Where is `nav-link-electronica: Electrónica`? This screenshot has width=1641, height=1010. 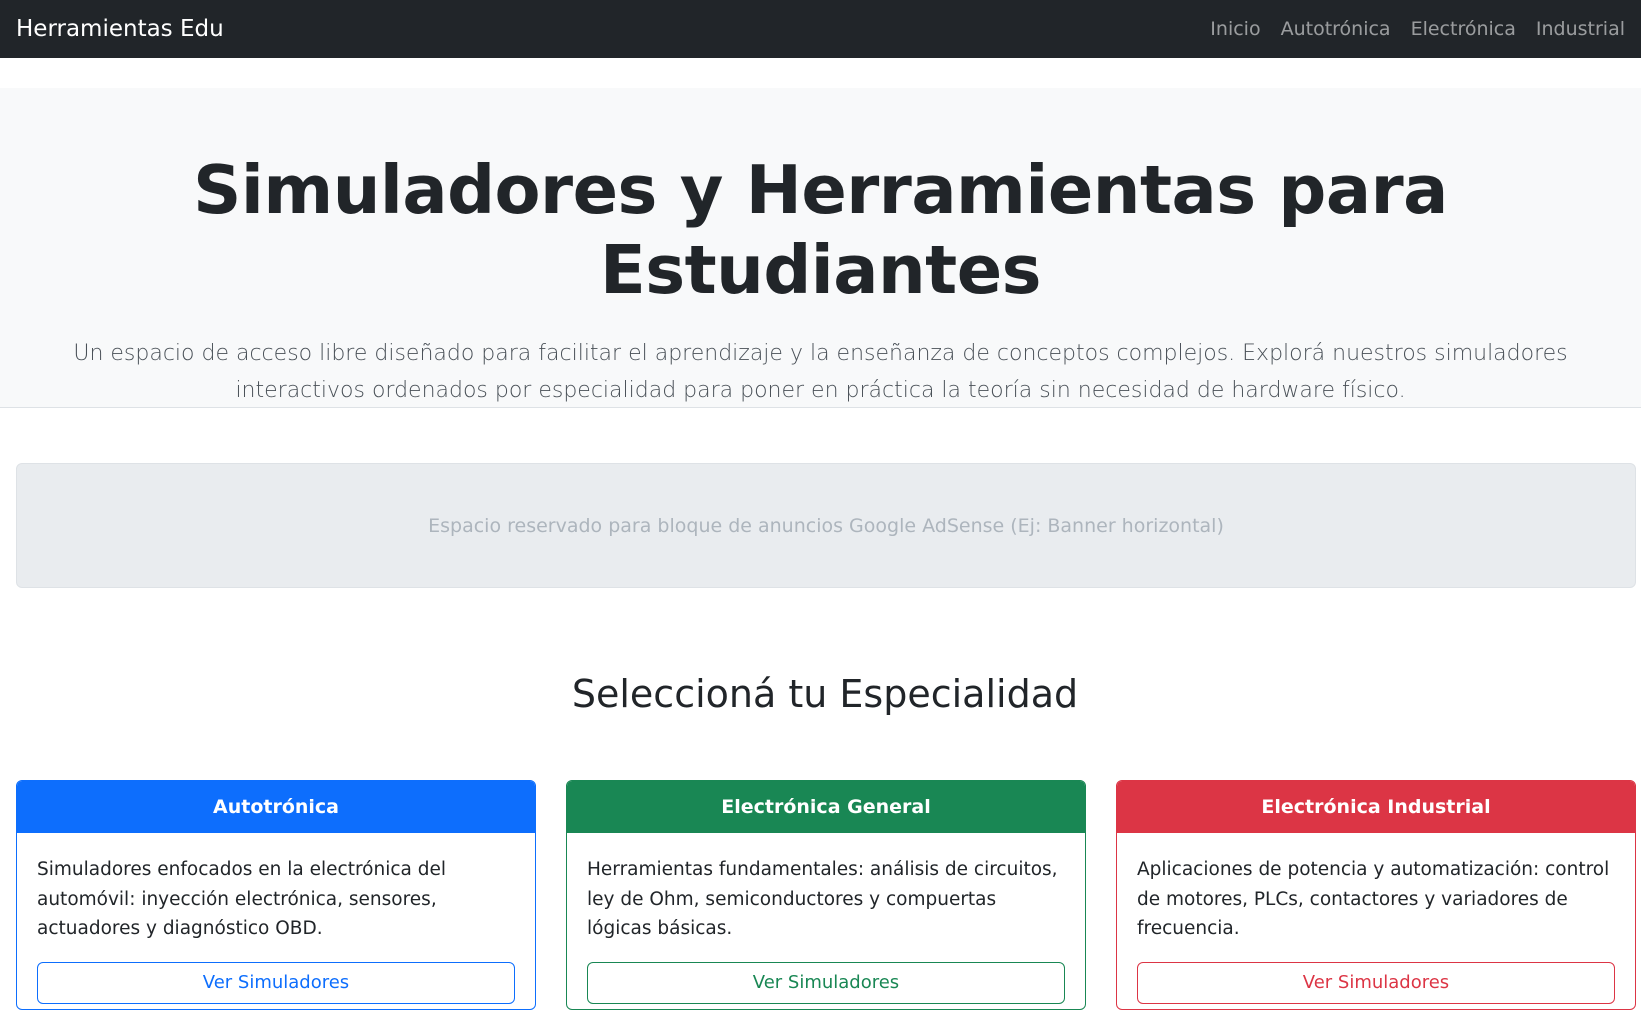
nav-link-electronica: Electrónica is located at coordinates (1463, 29).